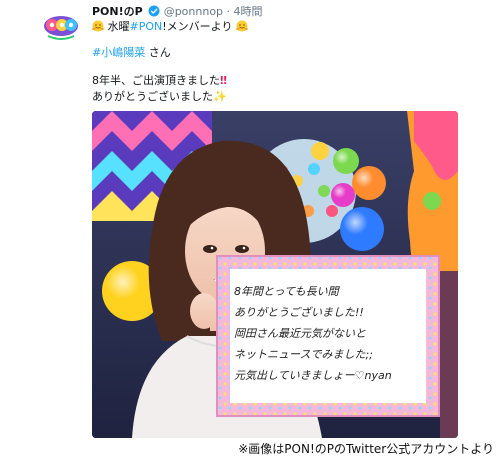  I want to click on timestamp: 4時間, so click(248, 11).